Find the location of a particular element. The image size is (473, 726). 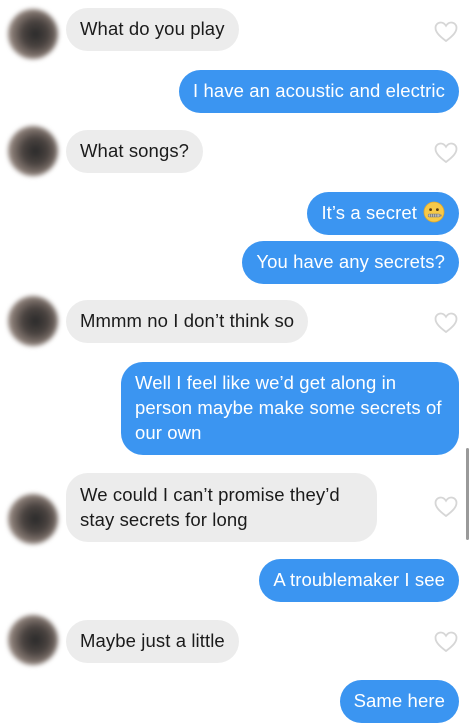

message-text: Mmmm no I don’t think so is located at coordinates (187, 320).